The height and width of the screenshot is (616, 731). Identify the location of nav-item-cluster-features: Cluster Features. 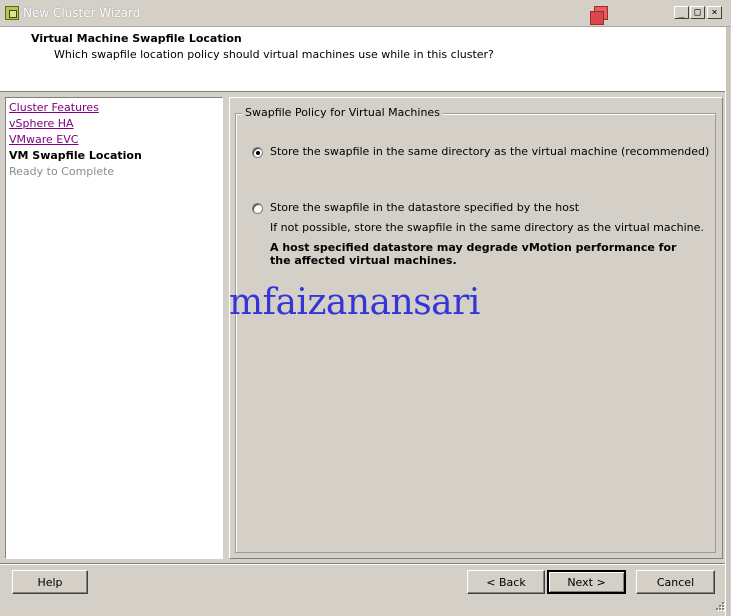
(54, 107).